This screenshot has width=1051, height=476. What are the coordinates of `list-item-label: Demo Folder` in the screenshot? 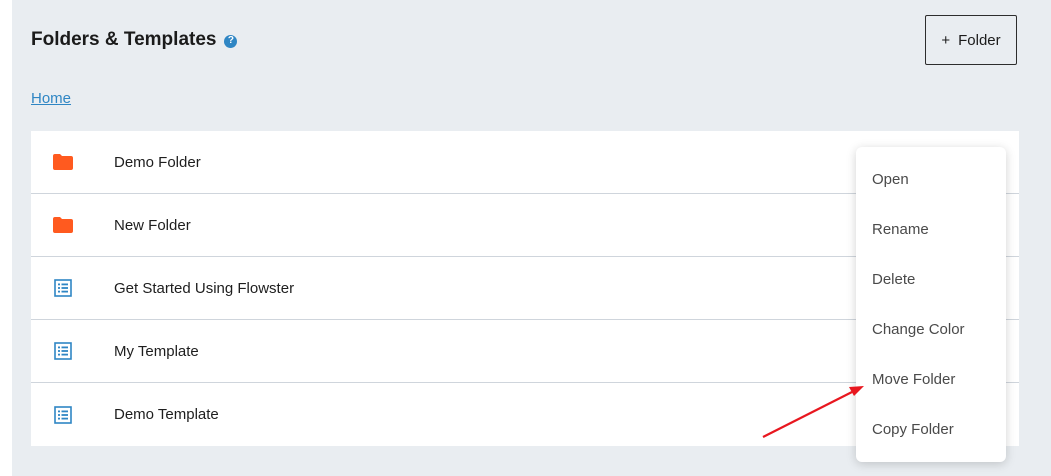 It's located at (157, 162).